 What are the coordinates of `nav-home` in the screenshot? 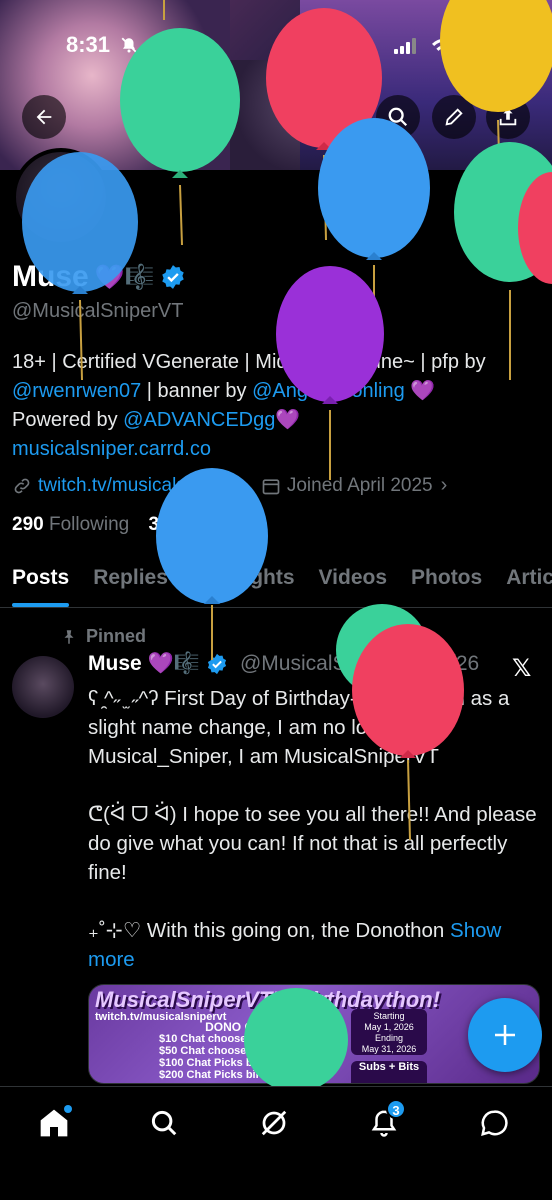 It's located at (54, 1123).